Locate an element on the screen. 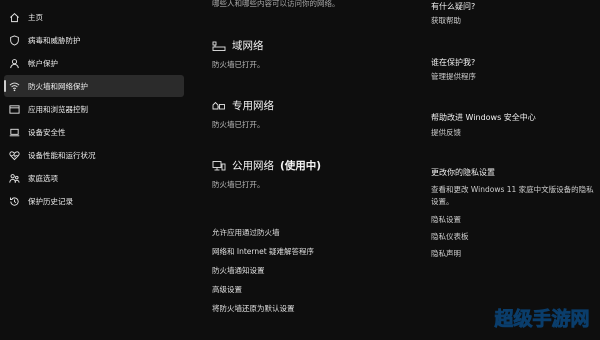 The width and height of the screenshot is (600, 340). privacy-statement-link: 隐私声明 is located at coordinates (446, 253).